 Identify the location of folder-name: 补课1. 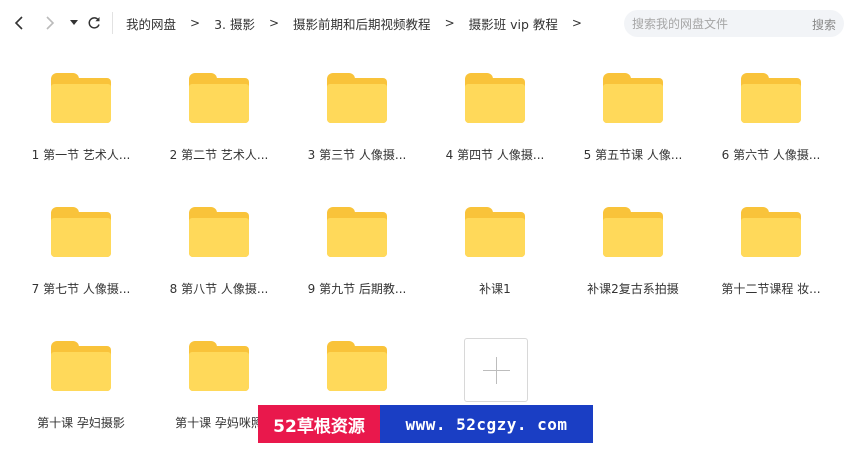
(495, 289).